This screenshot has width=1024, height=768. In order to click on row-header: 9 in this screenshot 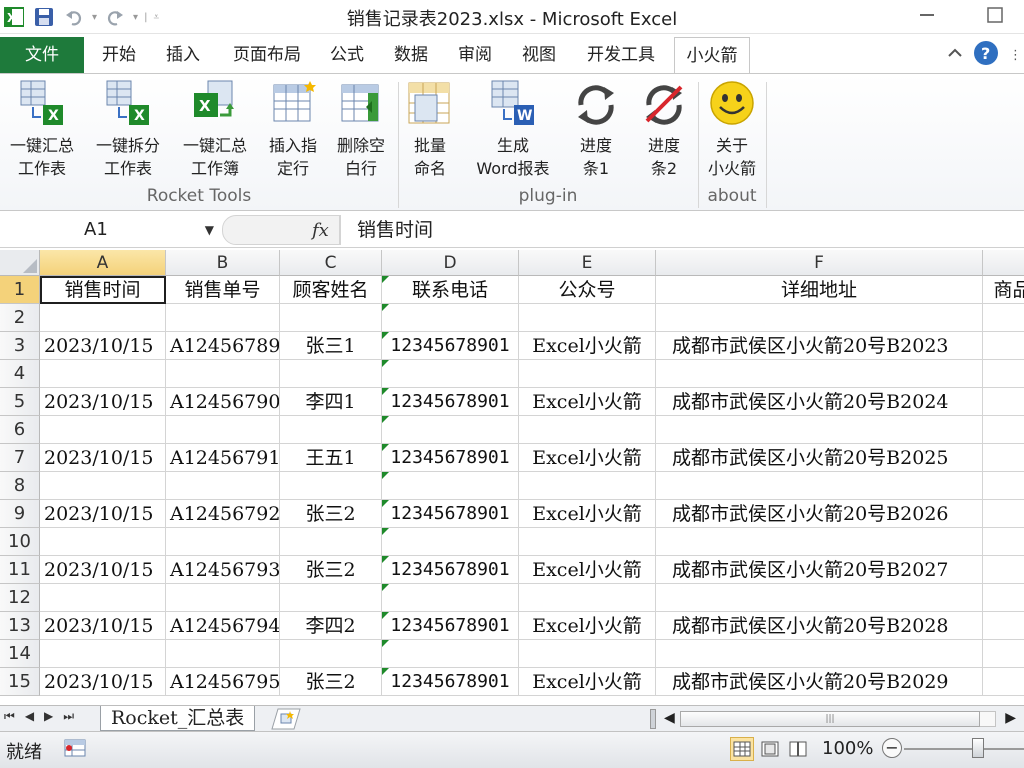, I will do `click(20, 514)`.